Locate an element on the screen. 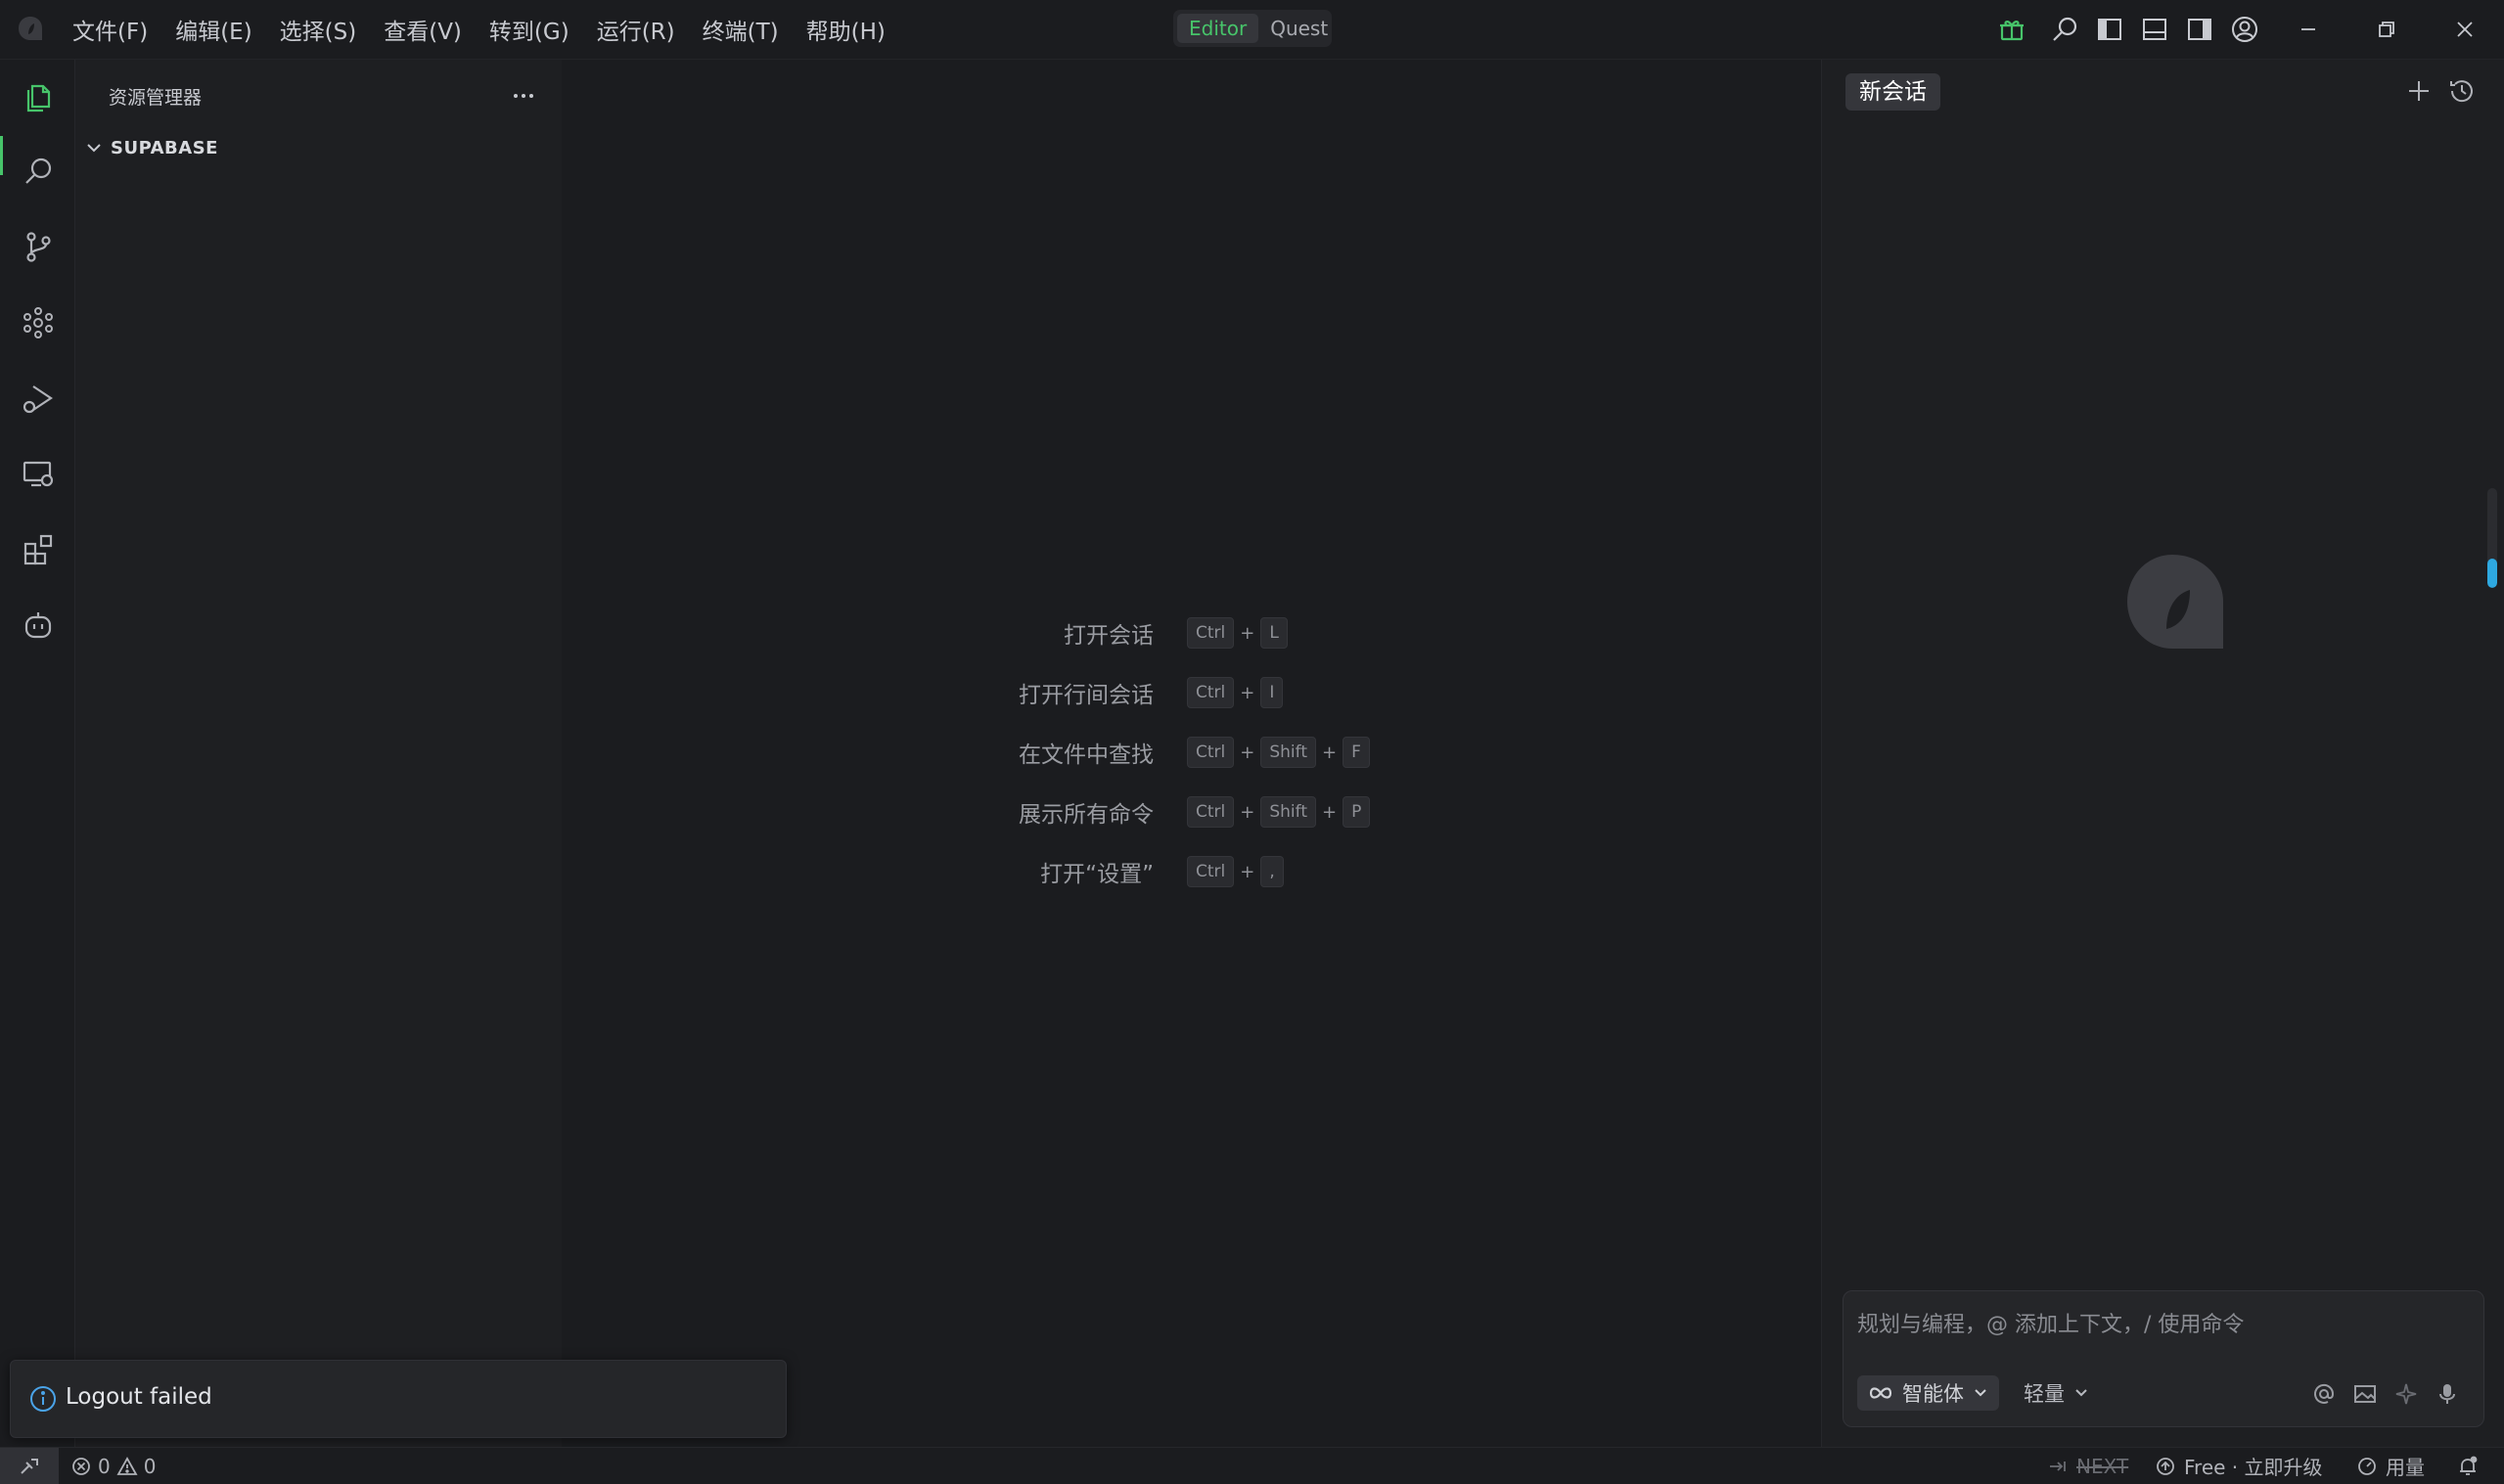  shortcut-keys: Ctrl + L is located at coordinates (1237, 633).